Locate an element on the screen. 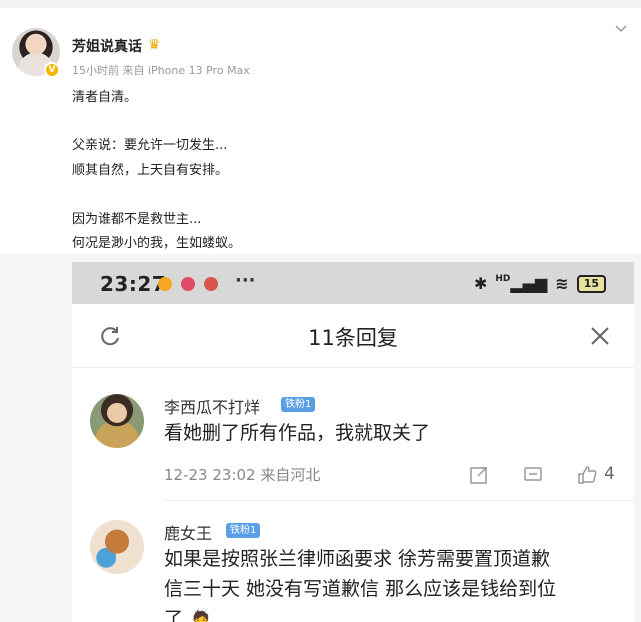 The width and height of the screenshot is (641, 622). post-line: 顺其自然，上天自有安排。 is located at coordinates (150, 170).